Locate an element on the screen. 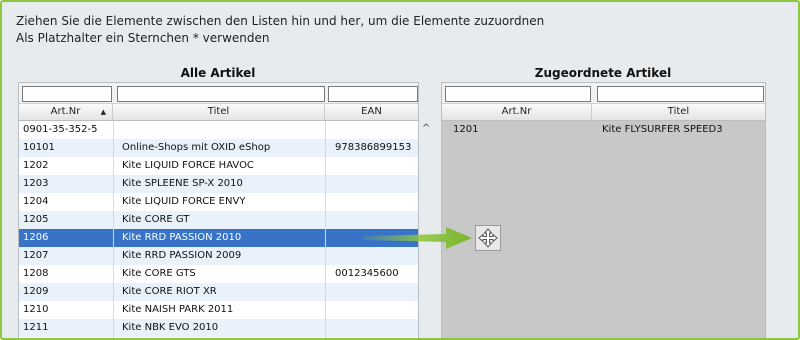 The width and height of the screenshot is (800, 340). column-header-artnr: Art.Nr ▲ is located at coordinates (66, 112).